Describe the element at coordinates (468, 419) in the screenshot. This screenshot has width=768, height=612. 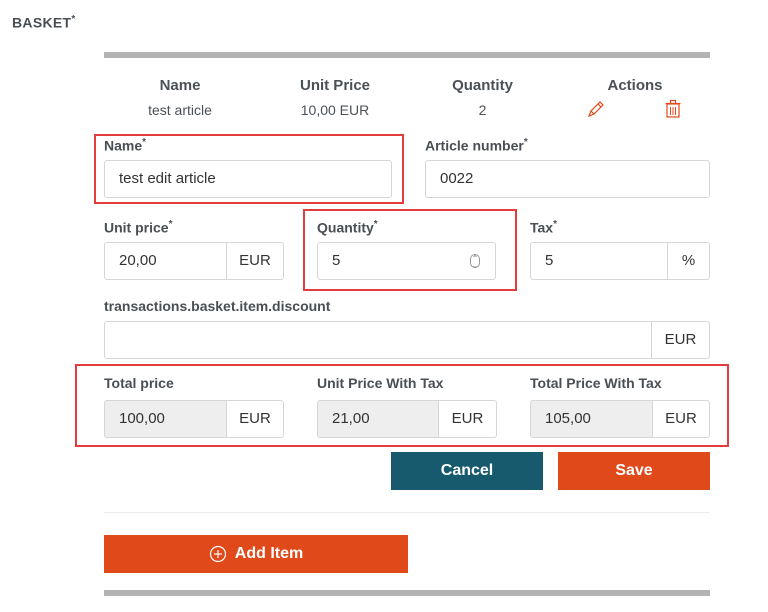
I see `unit-price-with-tax-currency: EUR` at that location.